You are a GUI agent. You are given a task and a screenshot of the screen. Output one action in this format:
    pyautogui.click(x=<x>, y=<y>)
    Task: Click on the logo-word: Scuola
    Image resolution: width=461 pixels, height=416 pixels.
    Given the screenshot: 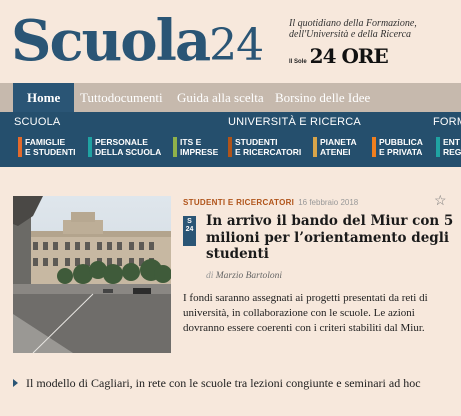 What is the action you would take?
    pyautogui.click(x=111, y=41)
    